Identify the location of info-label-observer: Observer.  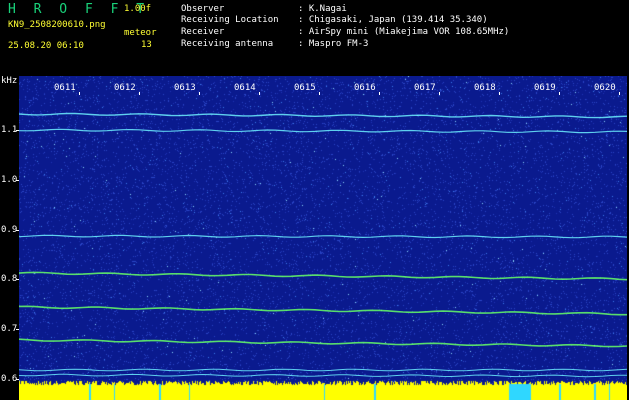
(203, 9).